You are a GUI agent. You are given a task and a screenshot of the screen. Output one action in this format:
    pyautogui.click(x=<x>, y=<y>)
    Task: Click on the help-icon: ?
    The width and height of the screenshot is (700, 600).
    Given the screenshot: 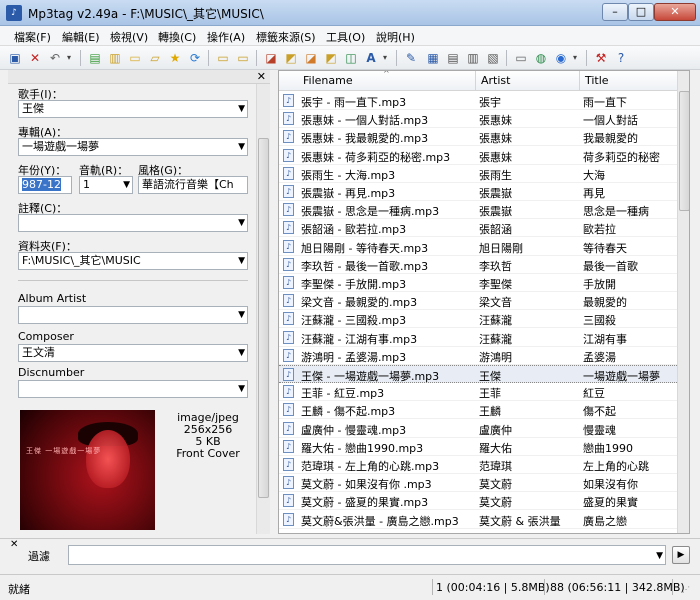 What is the action you would take?
    pyautogui.click(x=621, y=58)
    